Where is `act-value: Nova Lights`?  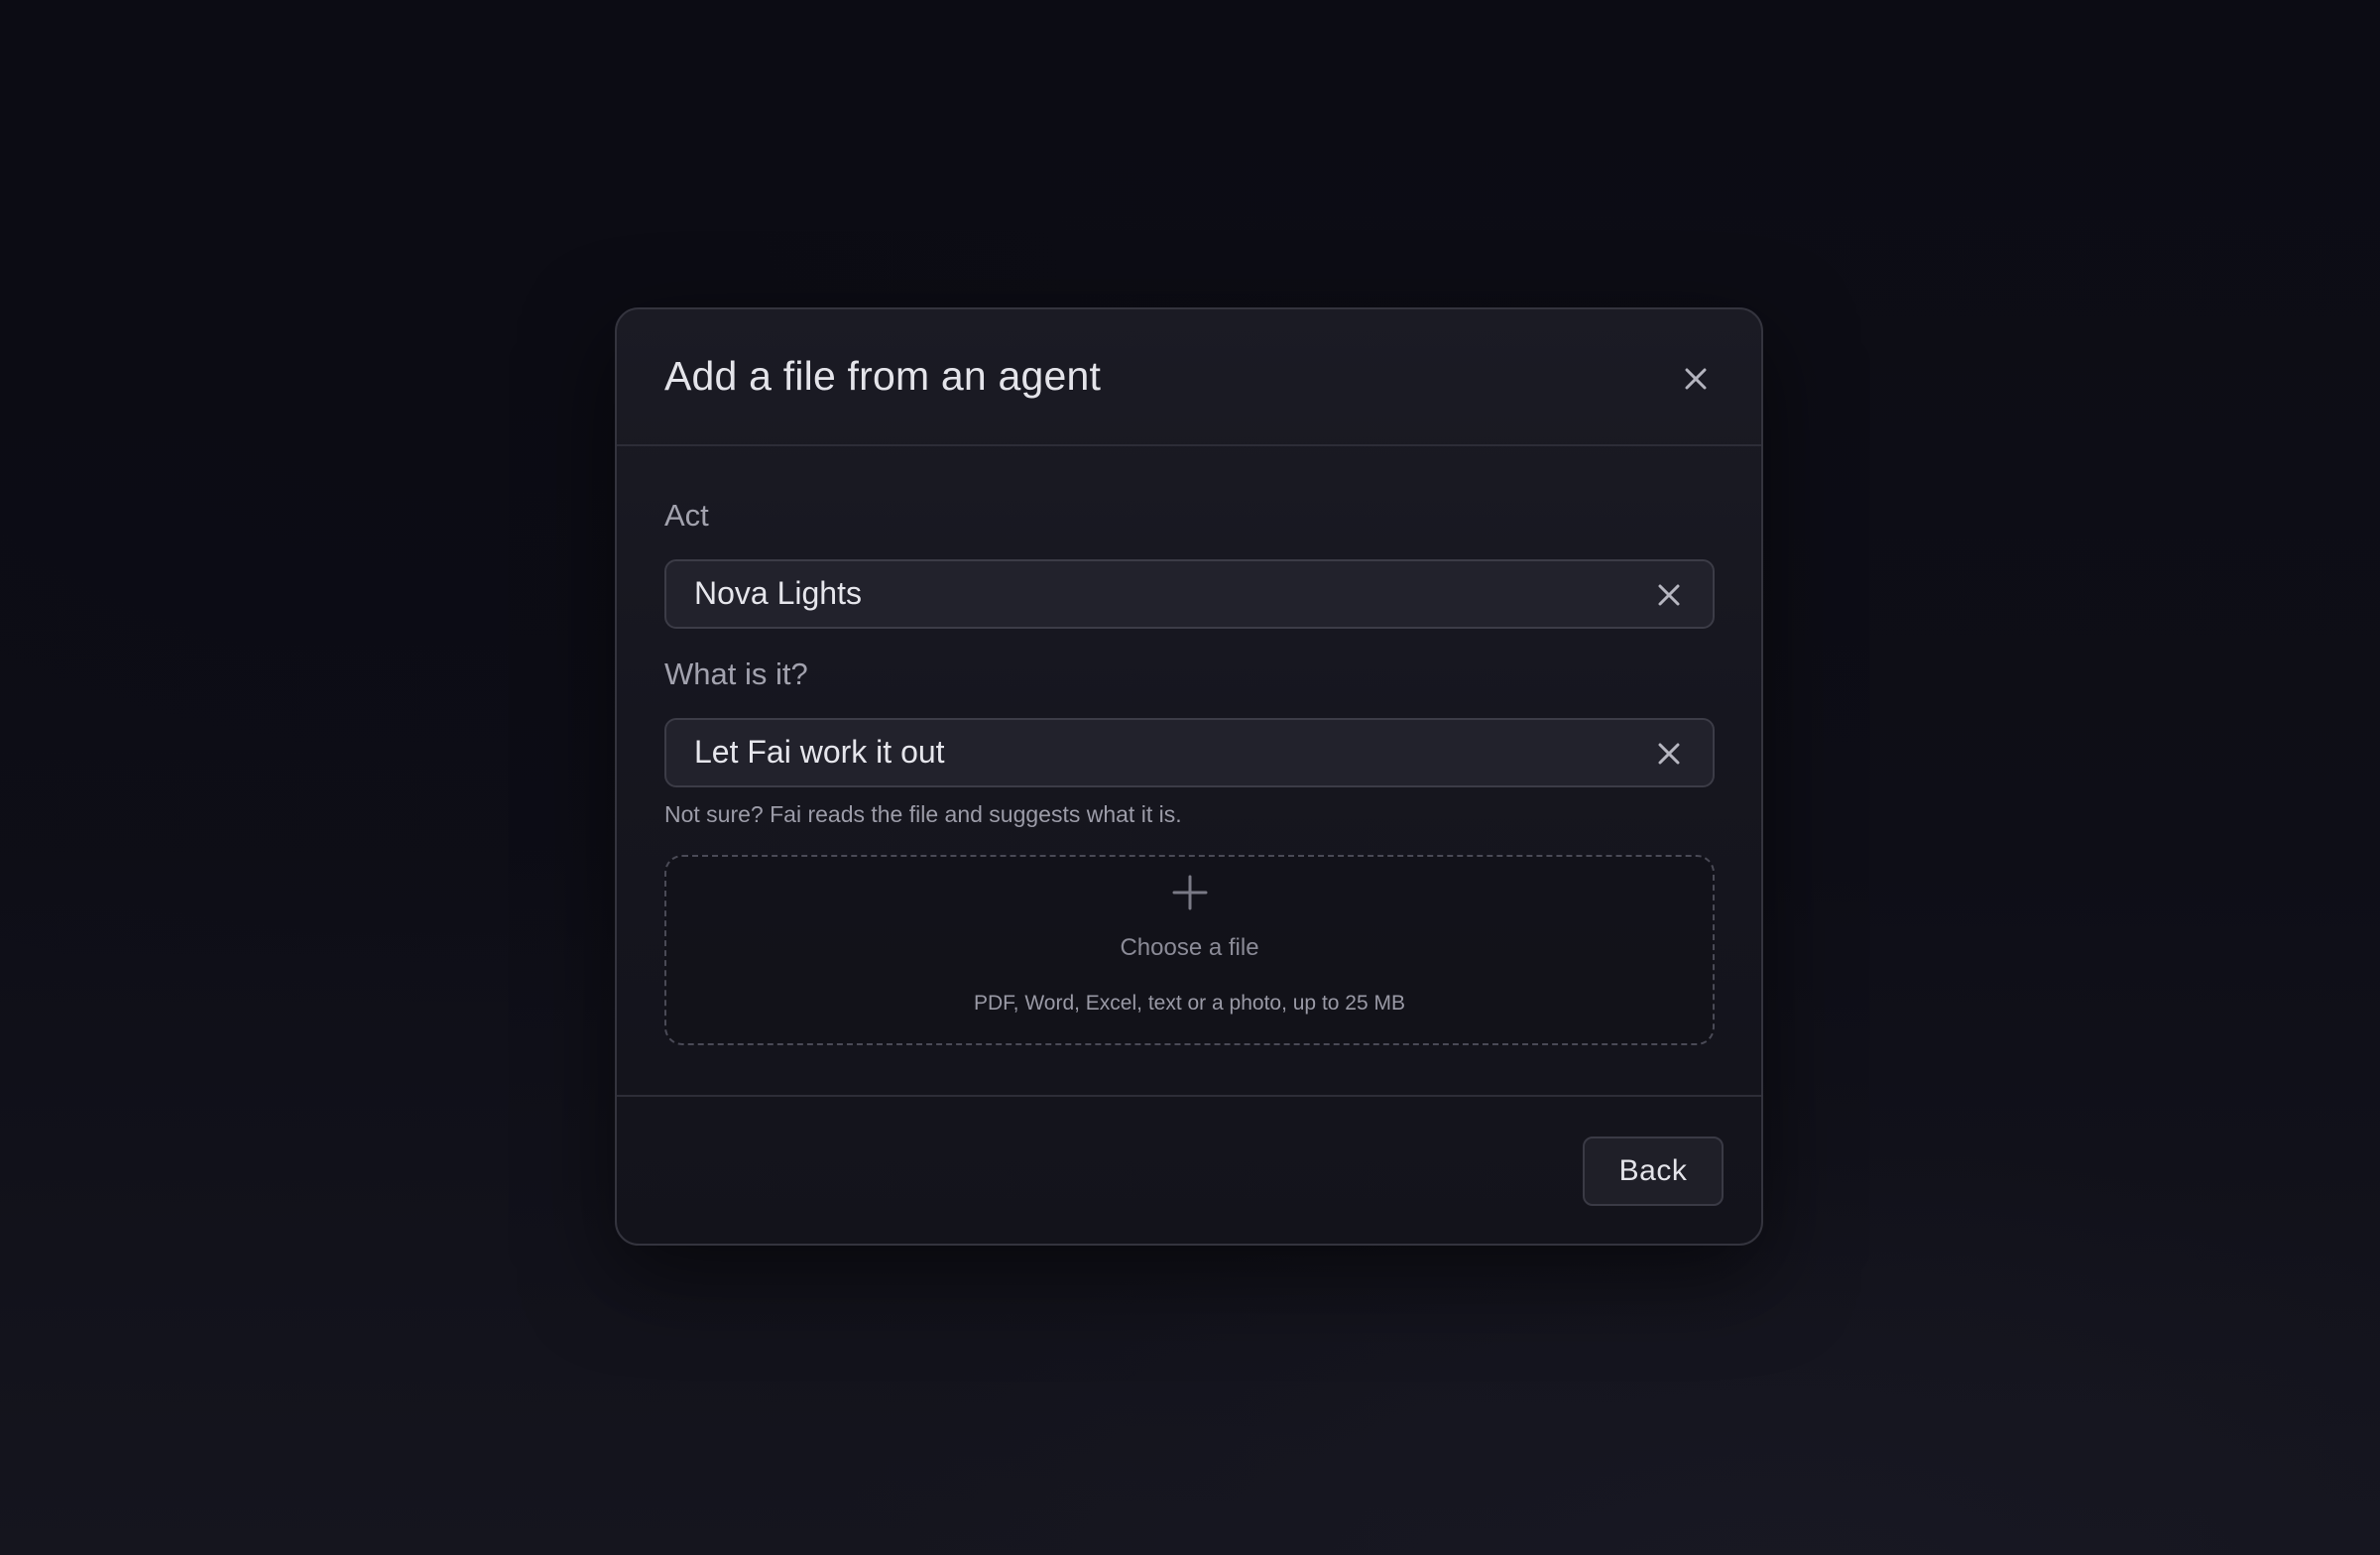 act-value: Nova Lights is located at coordinates (778, 593).